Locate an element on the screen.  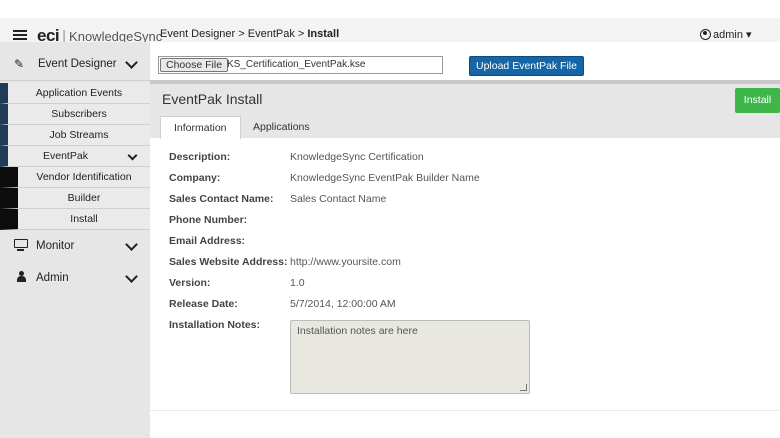
hamburger-menu-icon is located at coordinates (20, 35).